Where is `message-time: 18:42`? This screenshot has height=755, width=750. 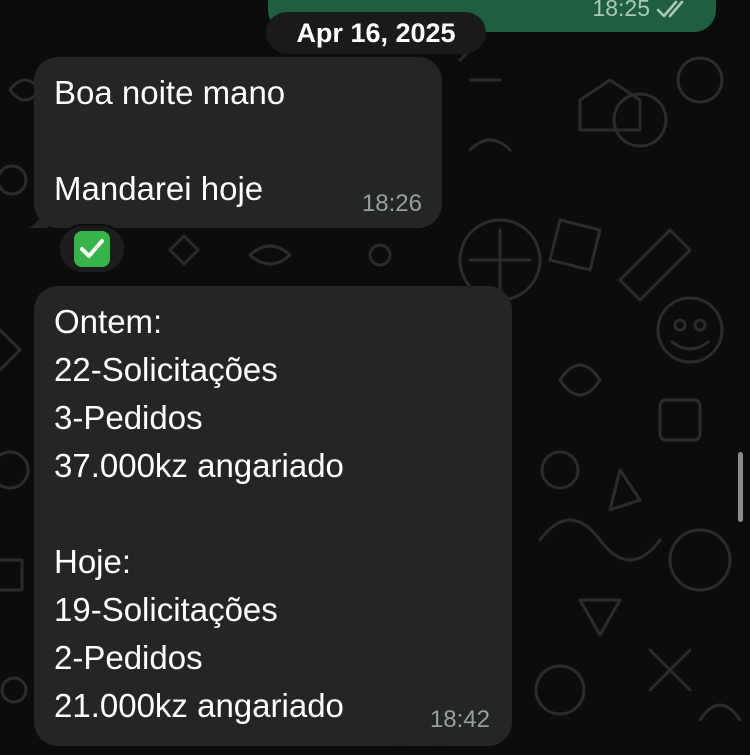 message-time: 18:42 is located at coordinates (459, 719).